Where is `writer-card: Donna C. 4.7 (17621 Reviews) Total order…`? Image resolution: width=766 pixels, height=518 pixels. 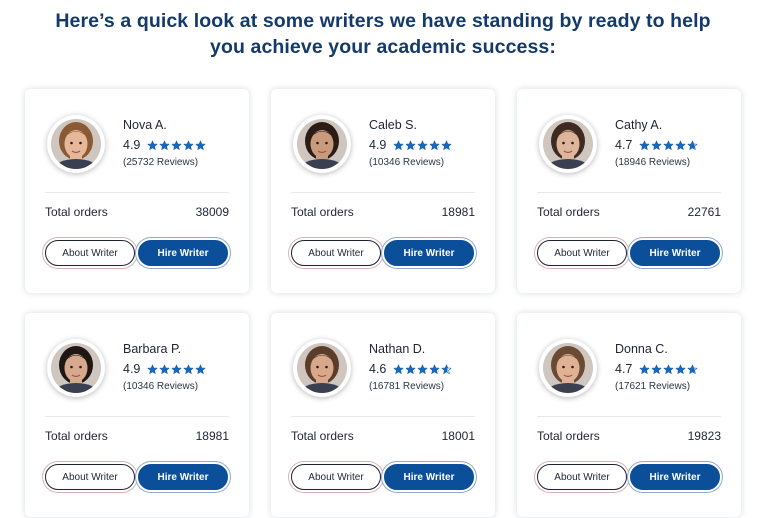 writer-card: Donna C. 4.7 (17621 Reviews) Total order… is located at coordinates (629, 415).